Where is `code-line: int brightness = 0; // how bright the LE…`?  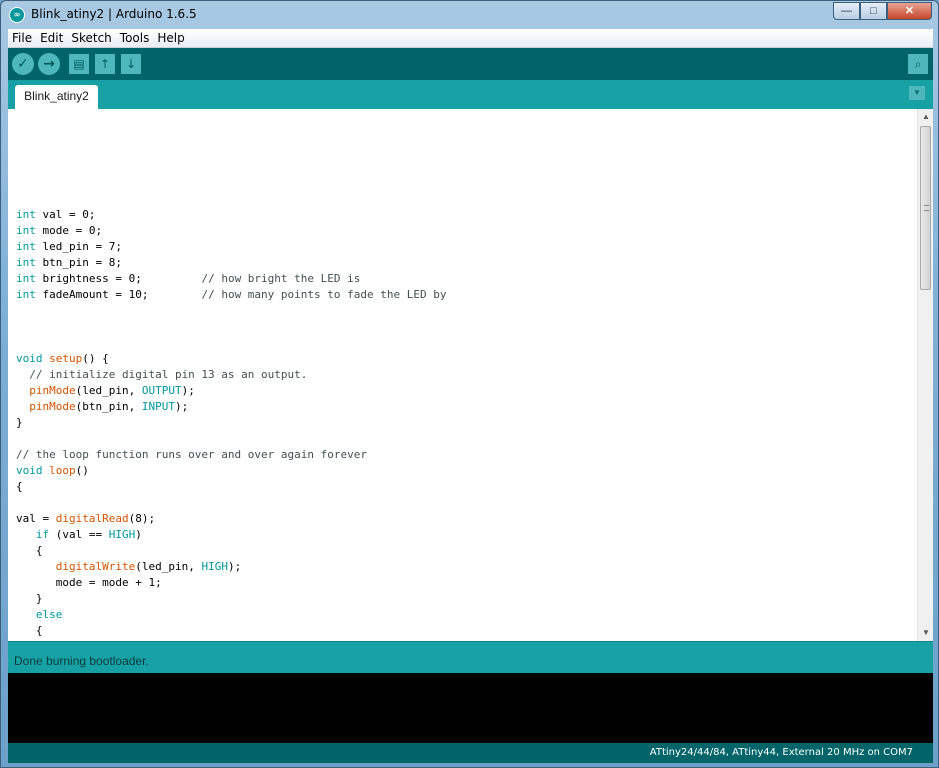 code-line: int brightness = 0; // how bright the LE… is located at coordinates (463, 279).